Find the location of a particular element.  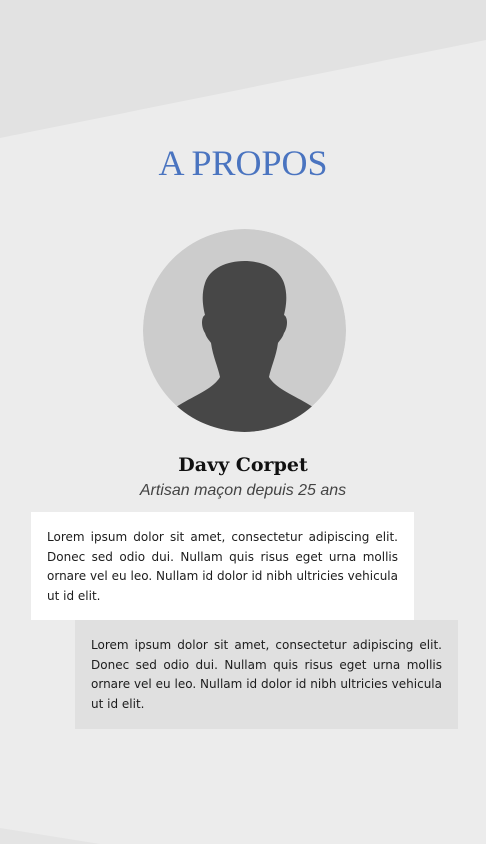

avatar is located at coordinates (244, 330).